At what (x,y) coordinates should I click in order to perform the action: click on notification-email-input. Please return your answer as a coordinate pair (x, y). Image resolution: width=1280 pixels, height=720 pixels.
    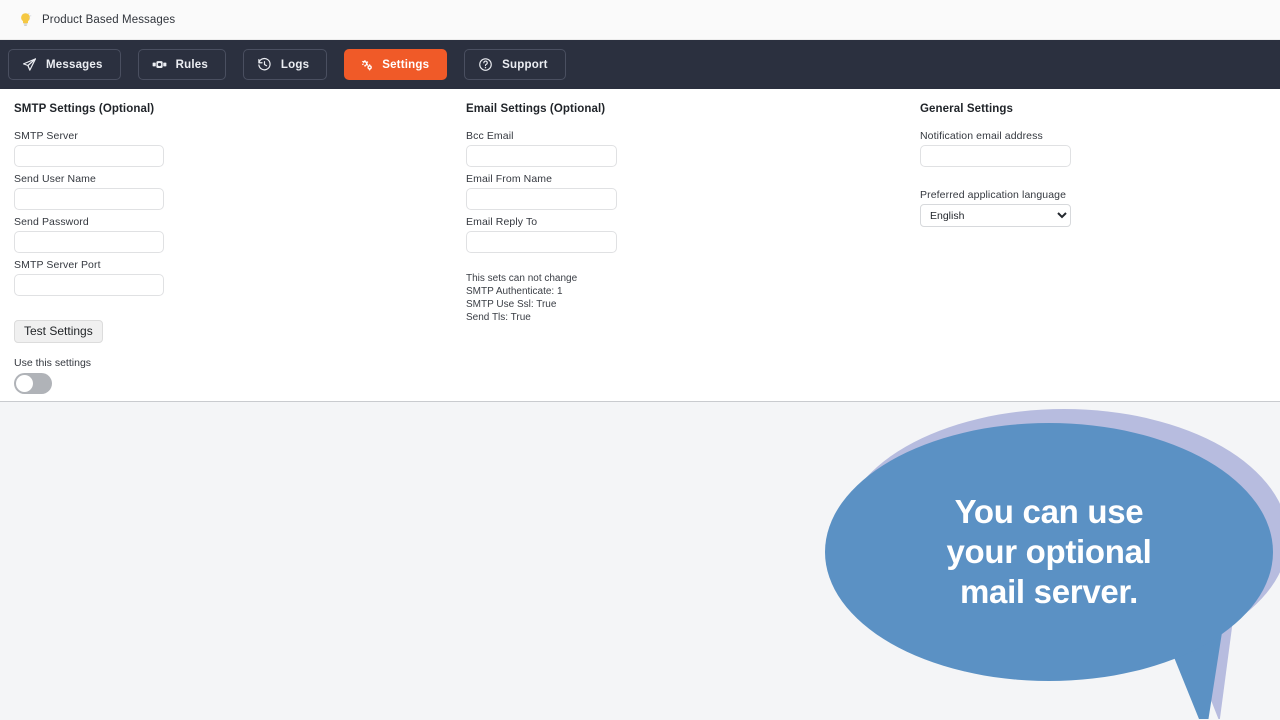
    Looking at the image, I should click on (995, 156).